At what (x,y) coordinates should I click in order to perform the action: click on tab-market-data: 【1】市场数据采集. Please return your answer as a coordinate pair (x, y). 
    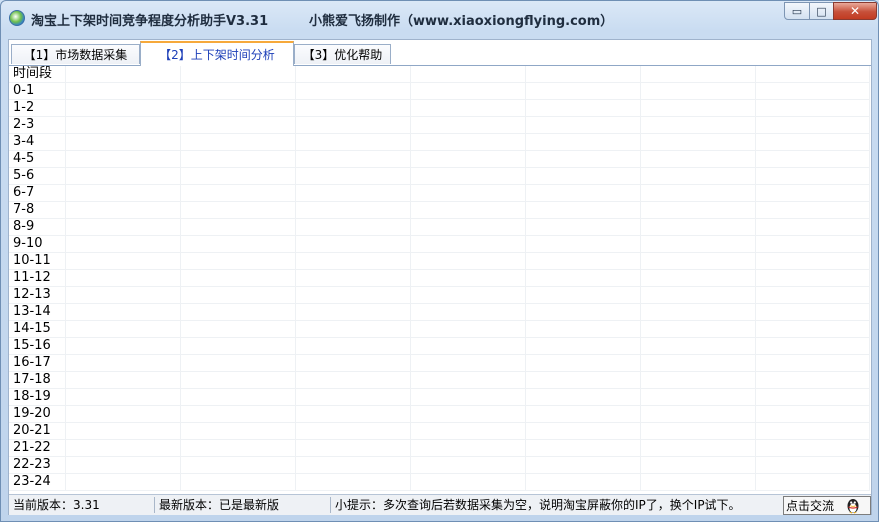
    Looking at the image, I should click on (75, 54).